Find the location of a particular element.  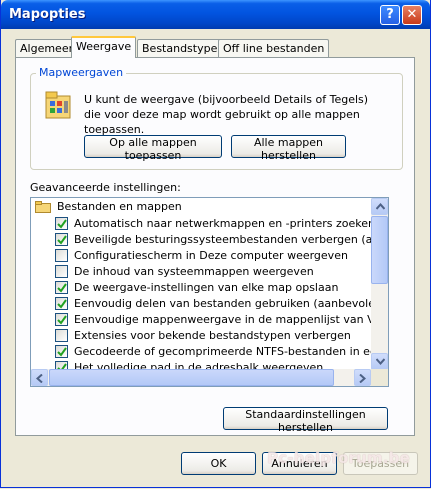

chevron-right-icon is located at coordinates (362, 378).